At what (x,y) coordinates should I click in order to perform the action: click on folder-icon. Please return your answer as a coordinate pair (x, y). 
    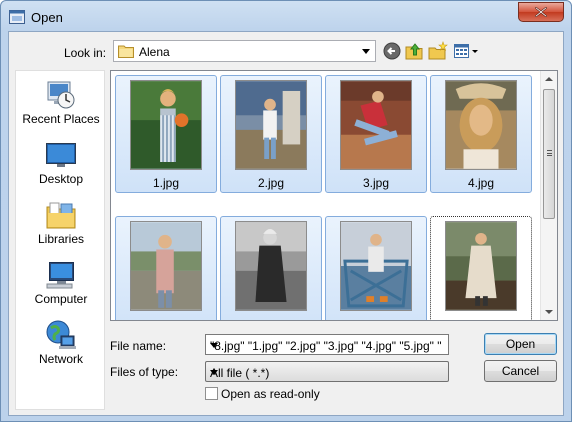
    Looking at the image, I should click on (126, 51).